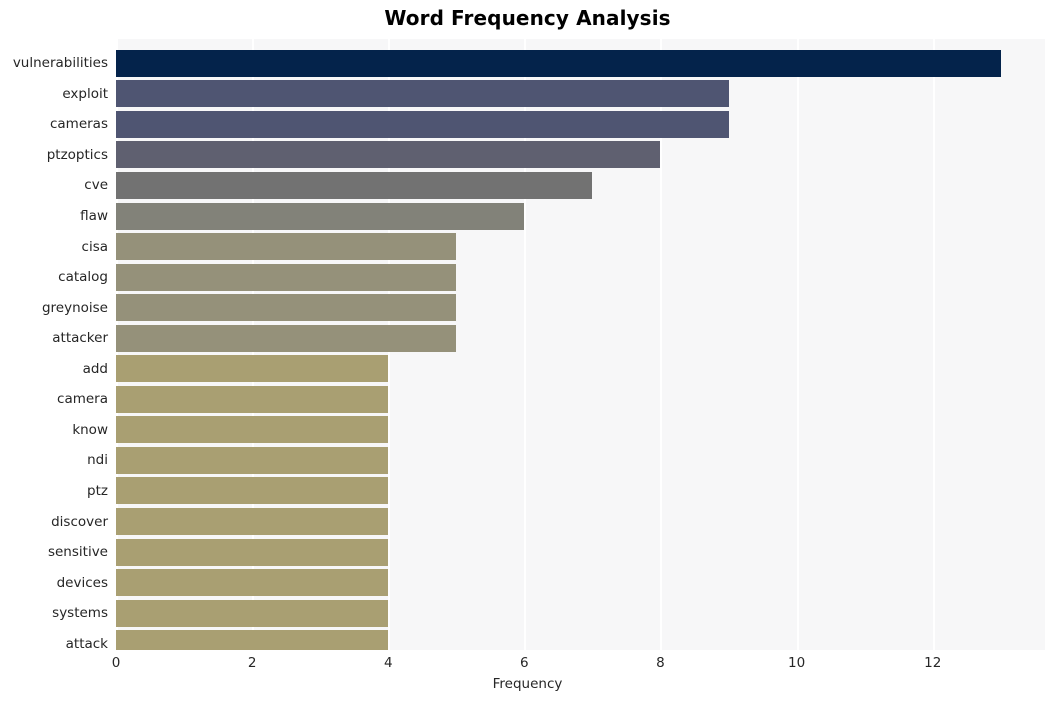 Image resolution: width=1055 pixels, height=701 pixels. Describe the element at coordinates (933, 663) in the screenshot. I see `x-axis-tick-label: 12` at that location.